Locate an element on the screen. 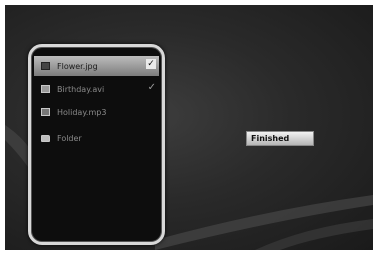 The image size is (380, 253). finished-button: Finished is located at coordinates (280, 138).